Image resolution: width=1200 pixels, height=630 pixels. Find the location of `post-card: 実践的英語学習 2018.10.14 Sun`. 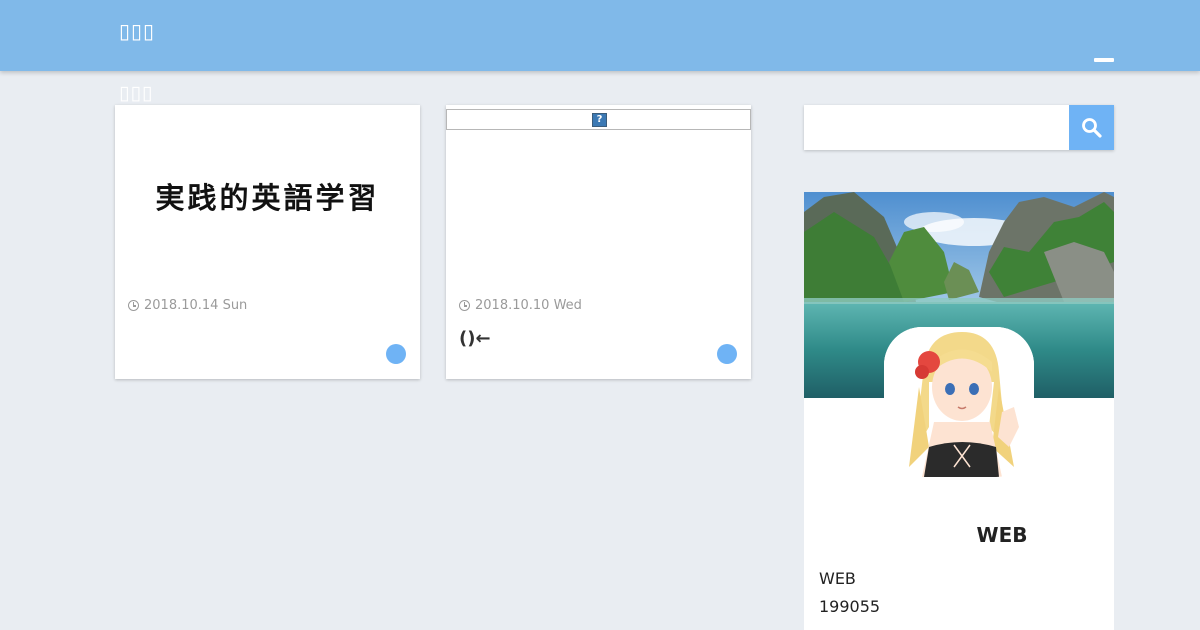

post-card: 実践的英語学習 2018.10.14 Sun is located at coordinates (267, 242).